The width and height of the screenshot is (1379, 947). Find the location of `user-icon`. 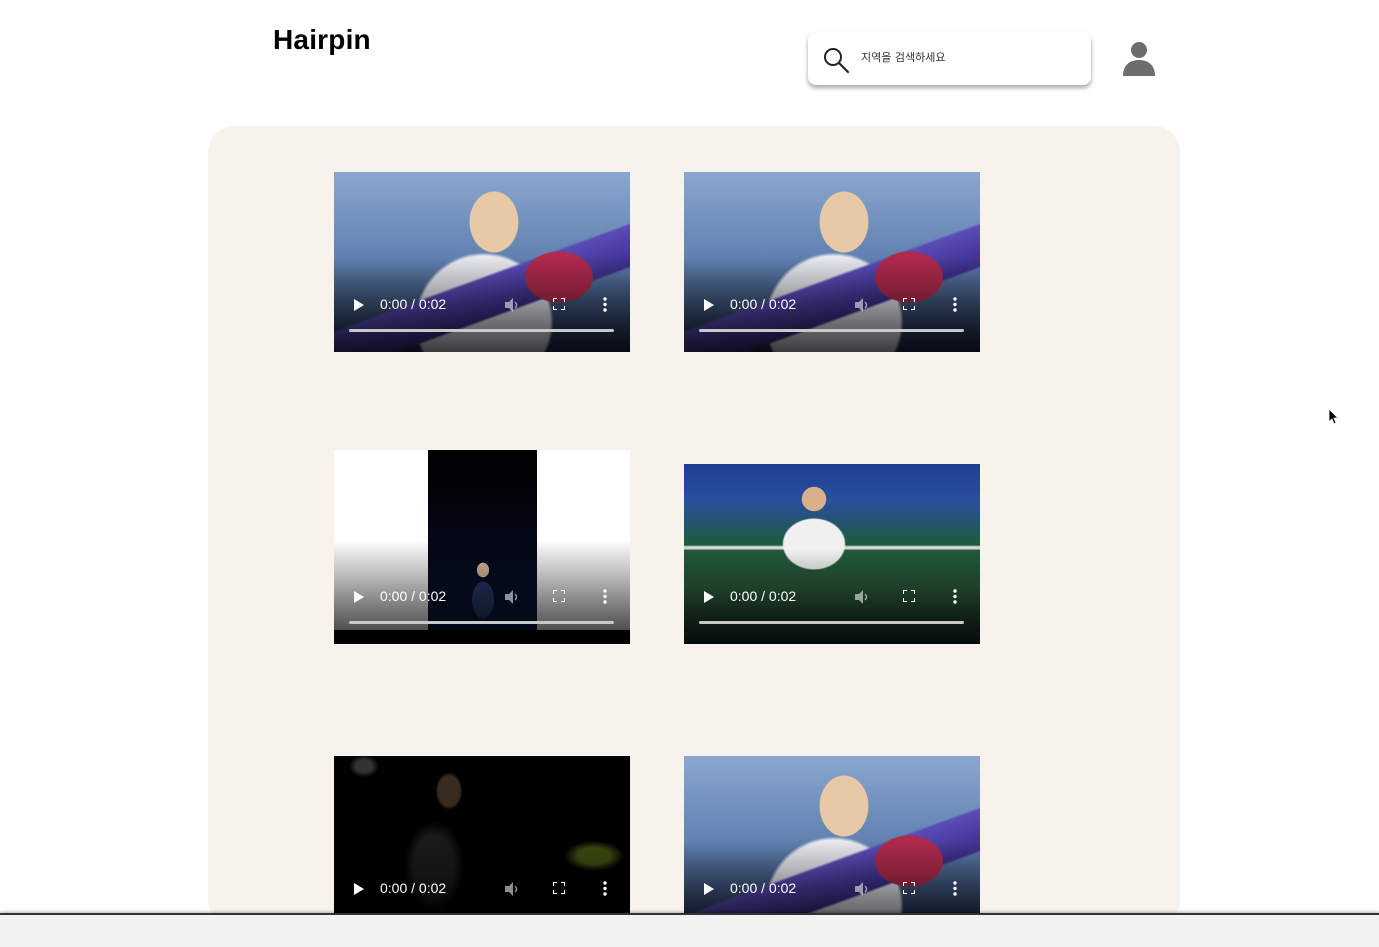

user-icon is located at coordinates (1139, 58).